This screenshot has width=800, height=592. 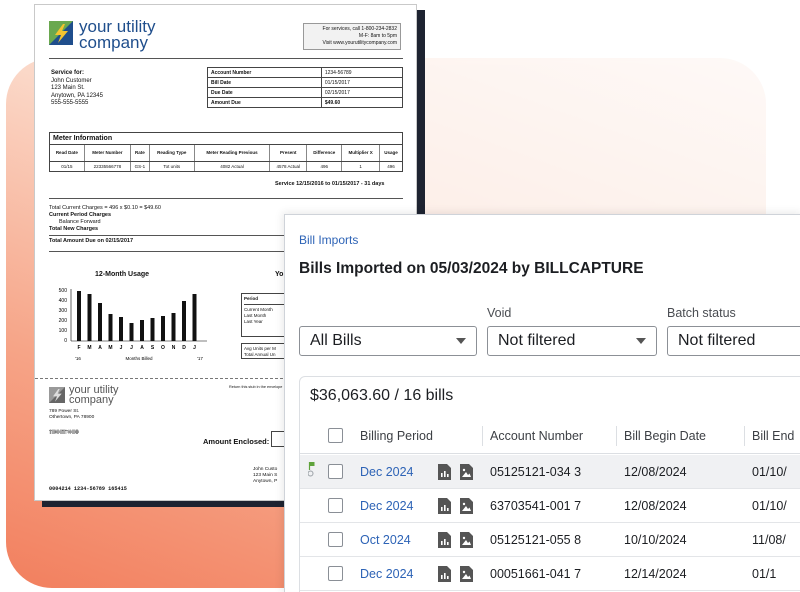 I want to click on amount-enclosed-label: Amount Enclosed:, so click(x=236, y=441).